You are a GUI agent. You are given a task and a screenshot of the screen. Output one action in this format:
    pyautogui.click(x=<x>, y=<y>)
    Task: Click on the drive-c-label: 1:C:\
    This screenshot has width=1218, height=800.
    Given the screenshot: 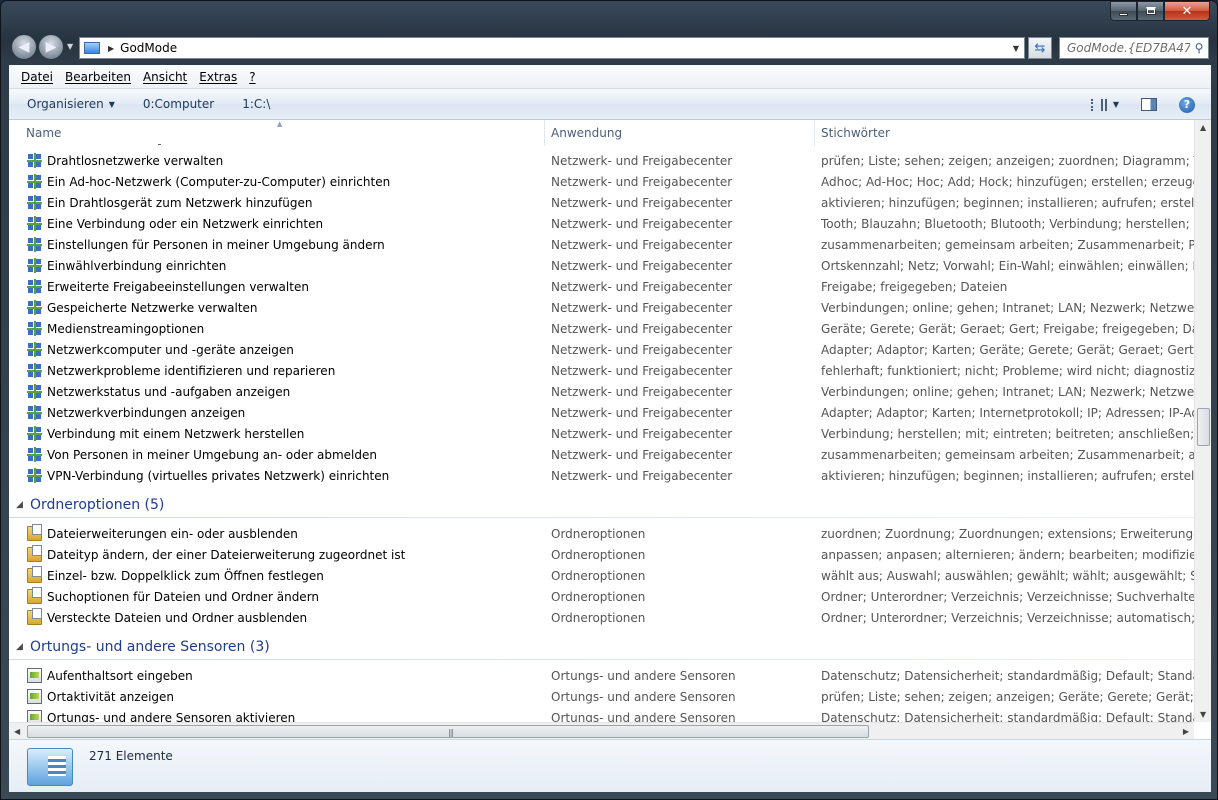 What is the action you would take?
    pyautogui.click(x=256, y=104)
    